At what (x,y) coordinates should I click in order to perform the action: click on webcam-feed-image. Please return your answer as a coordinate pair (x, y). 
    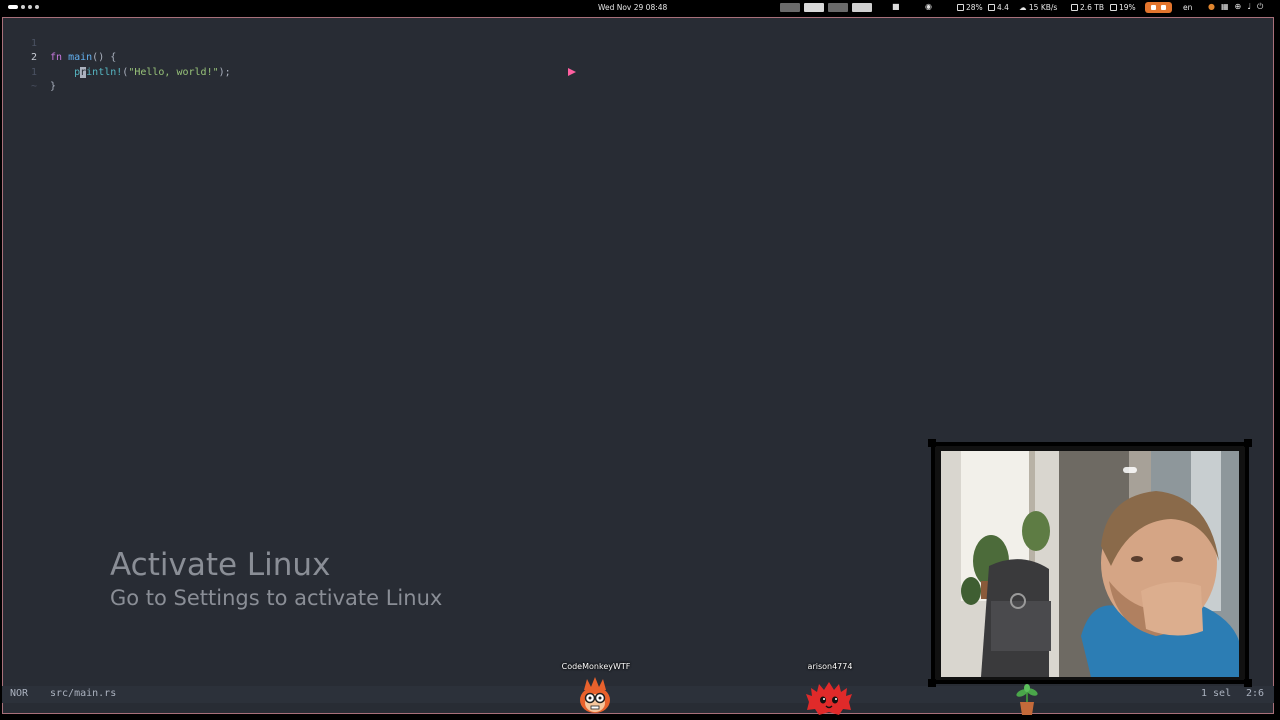
    Looking at the image, I should click on (1090, 564).